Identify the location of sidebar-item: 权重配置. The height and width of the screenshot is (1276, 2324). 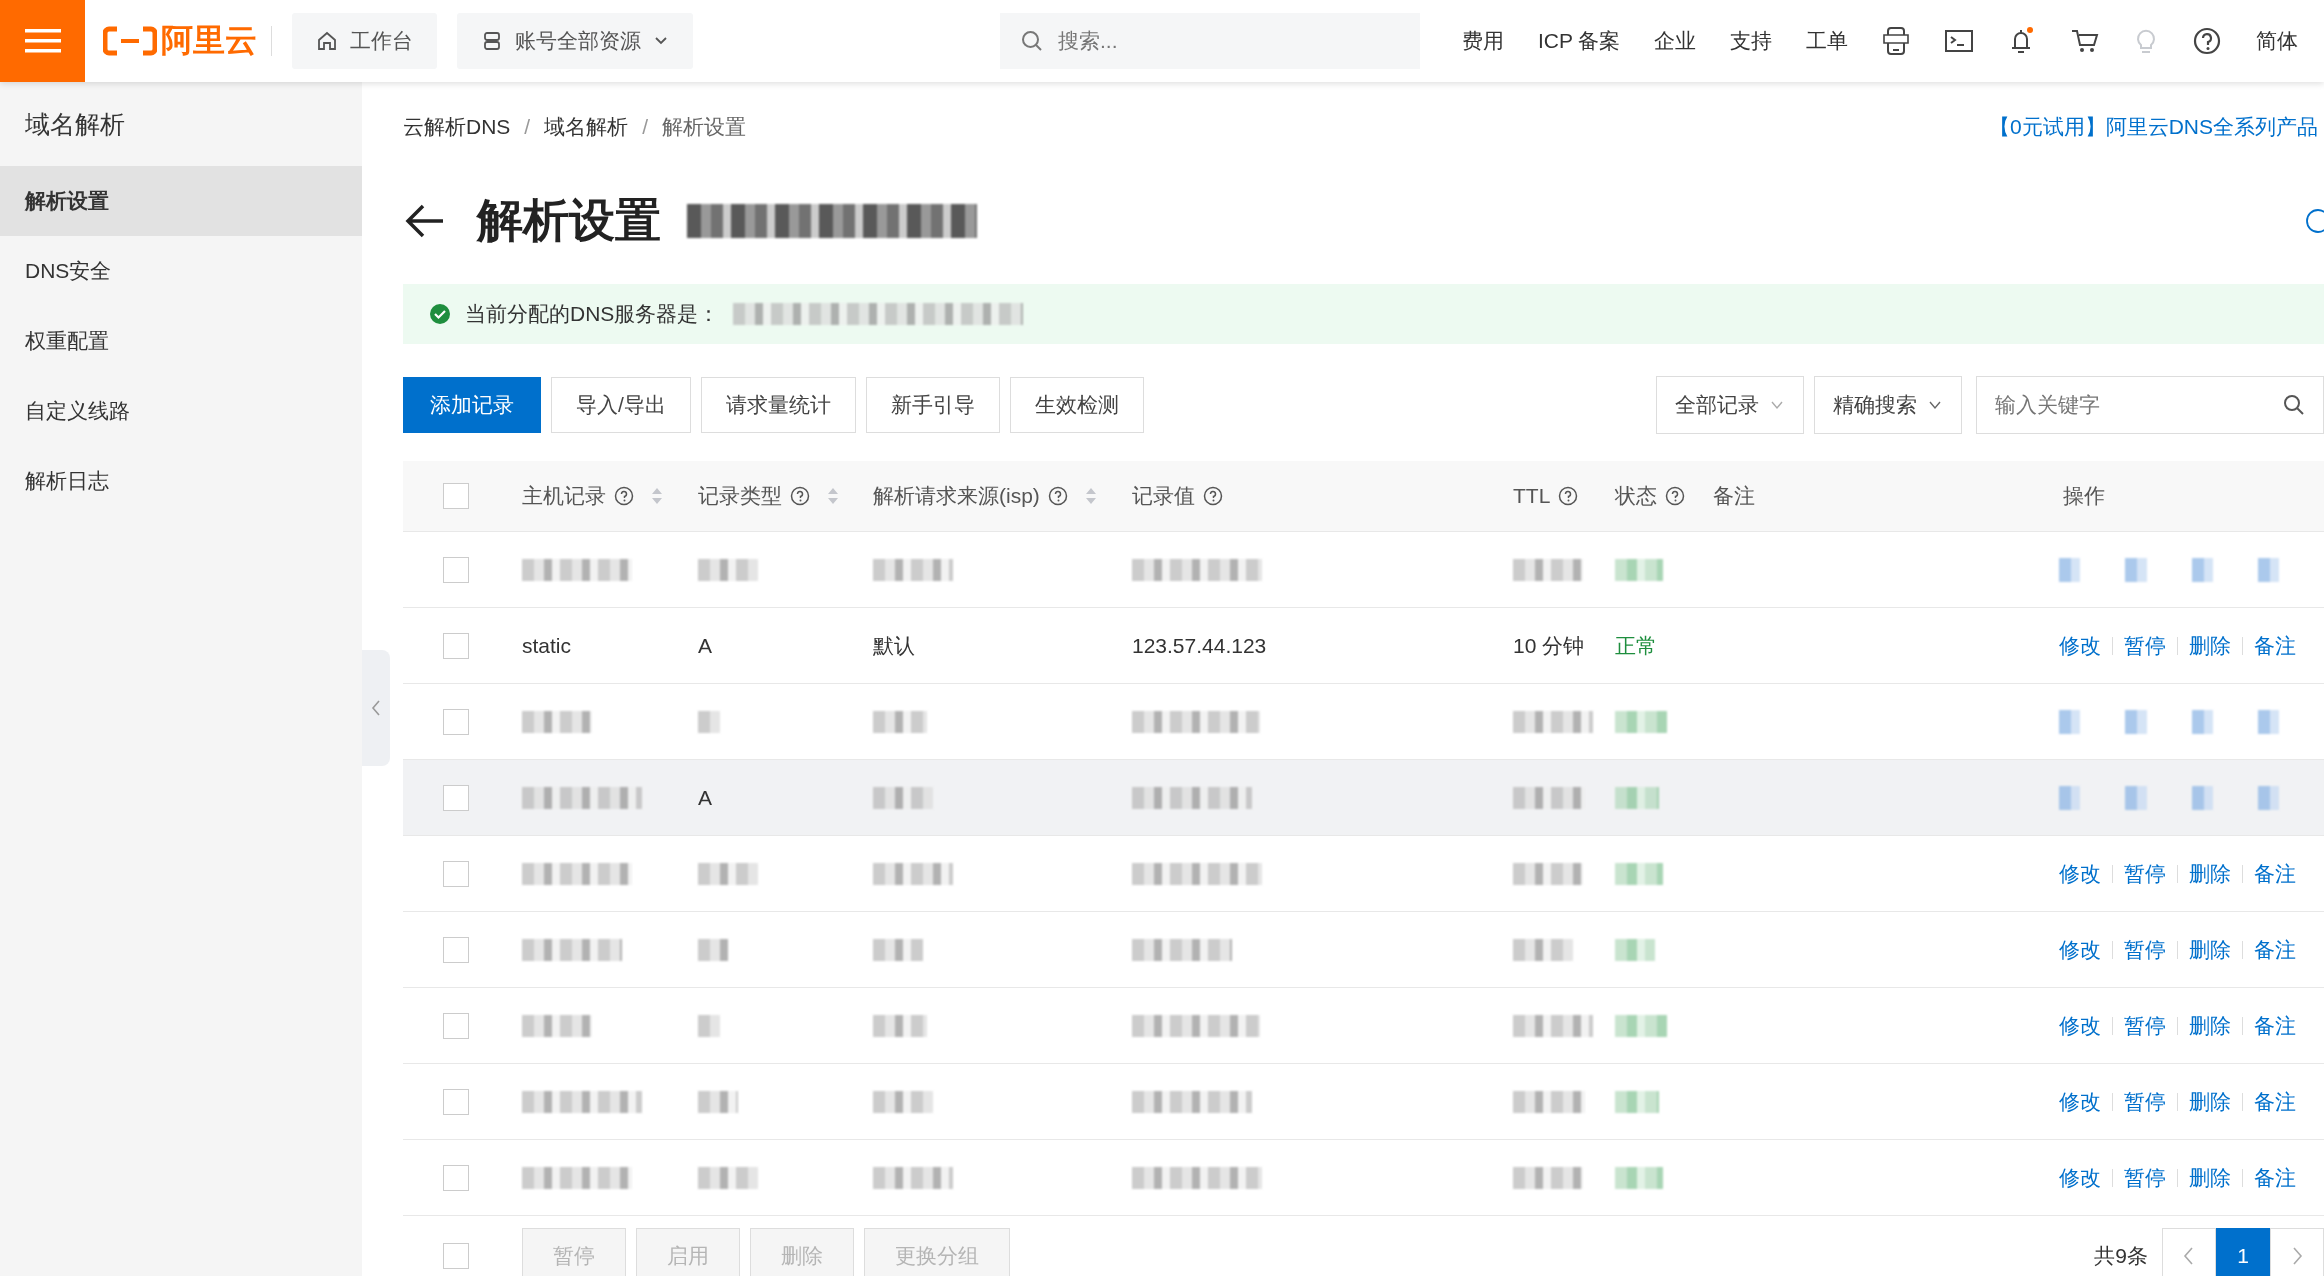
(181, 341).